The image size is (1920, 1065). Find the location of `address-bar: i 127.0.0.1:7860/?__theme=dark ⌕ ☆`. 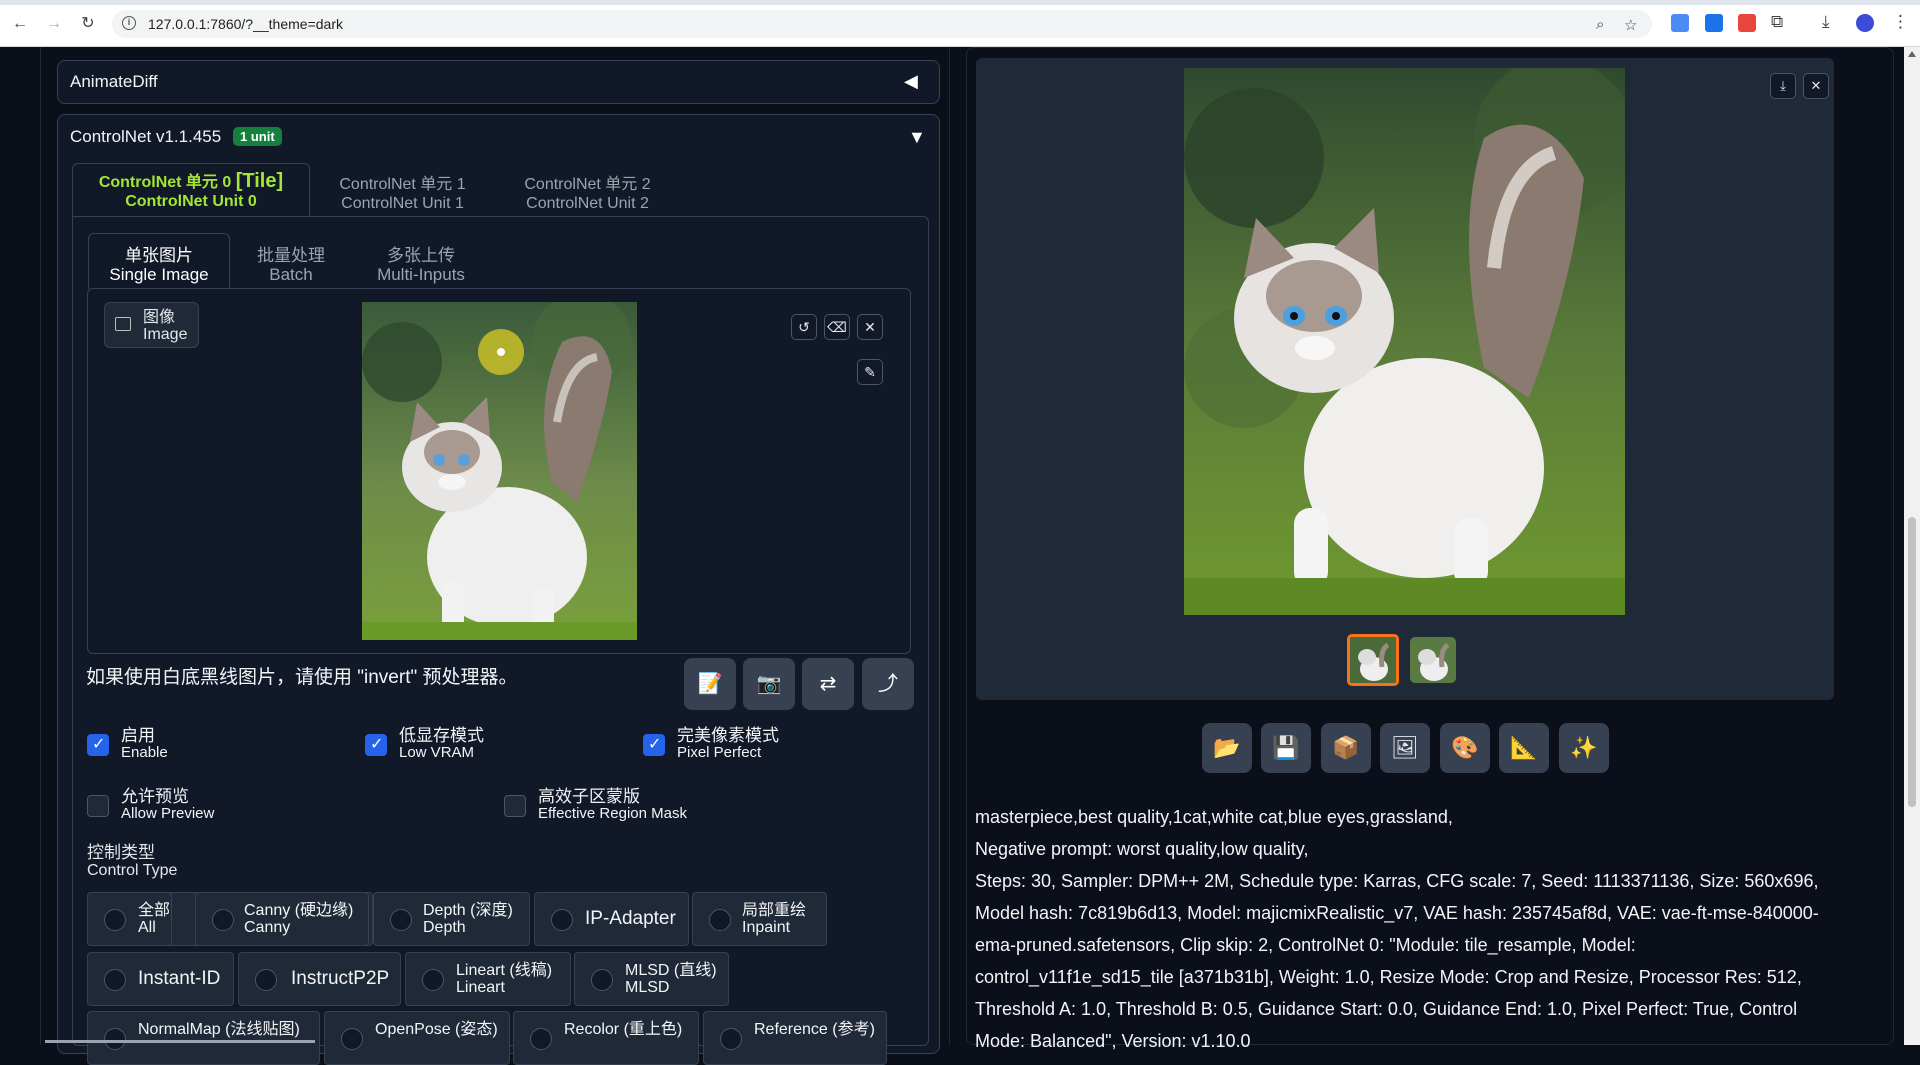

address-bar: i 127.0.0.1:7860/?__theme=dark ⌕ ☆ is located at coordinates (882, 24).